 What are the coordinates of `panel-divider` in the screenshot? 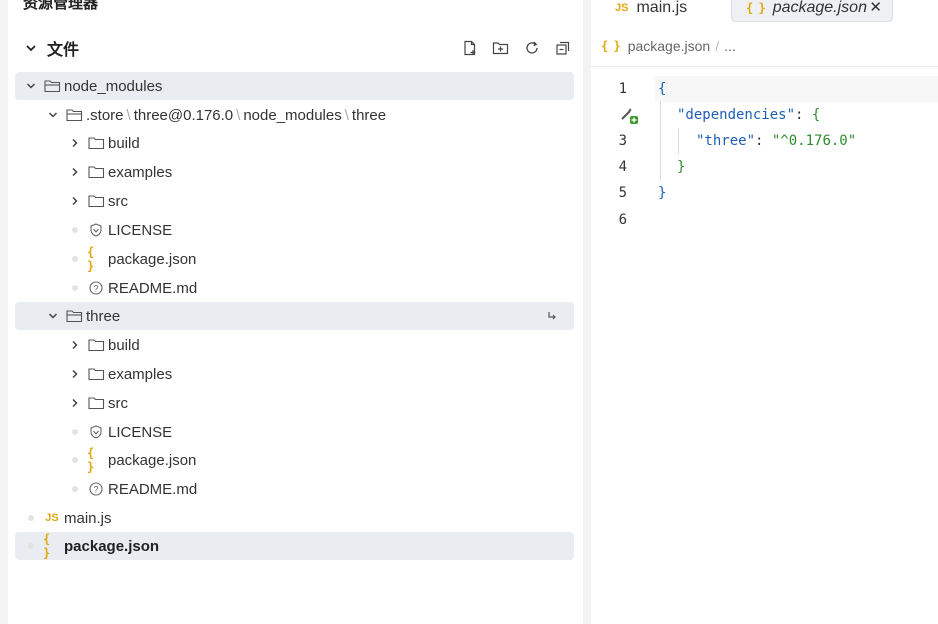 It's located at (587, 312).